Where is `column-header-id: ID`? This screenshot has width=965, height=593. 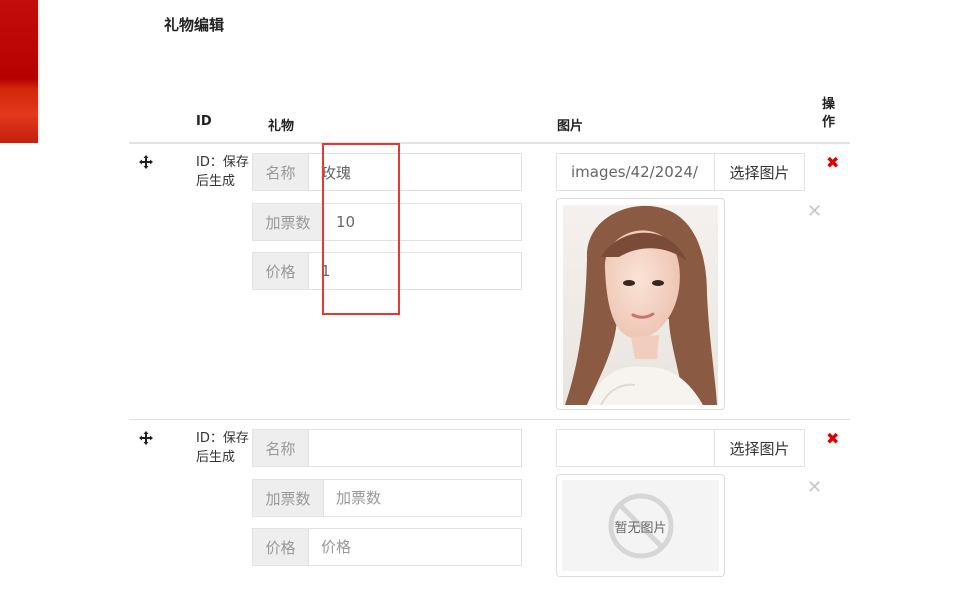
column-header-id: ID is located at coordinates (204, 121).